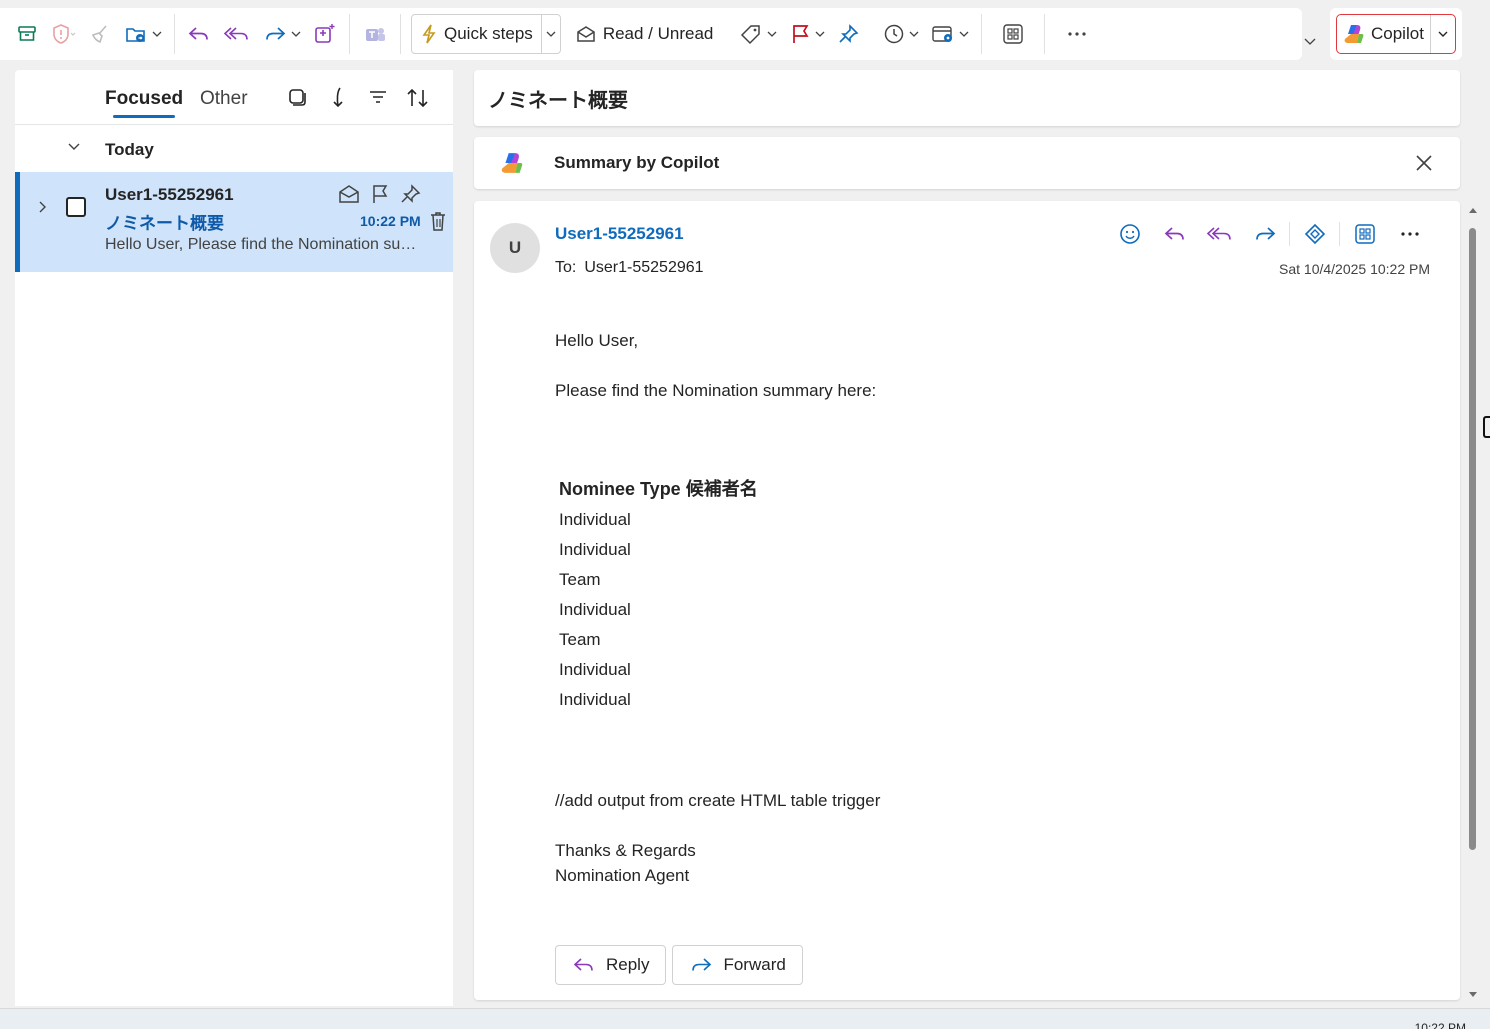 This screenshot has width=1490, height=1029. I want to click on apps-icon, so click(1013, 34).